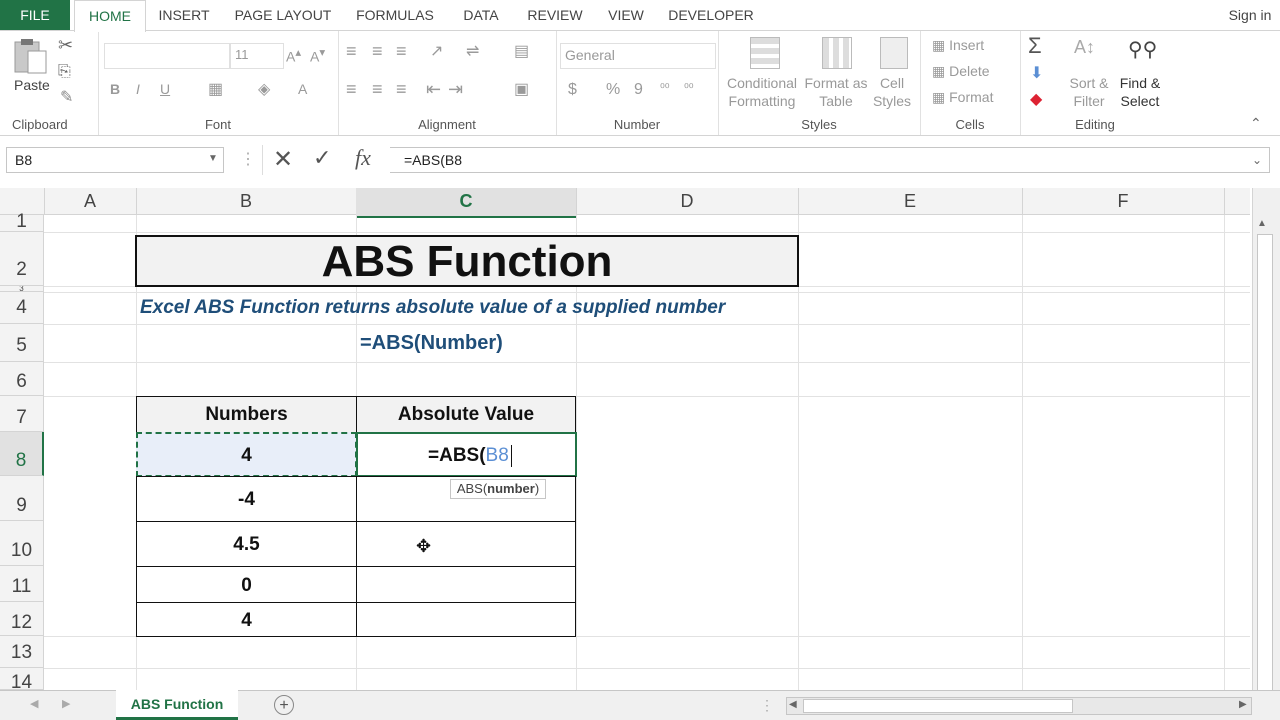 The width and height of the screenshot is (1280, 720). Describe the element at coordinates (215, 89) in the screenshot. I see `borders-icon: ▦` at that location.